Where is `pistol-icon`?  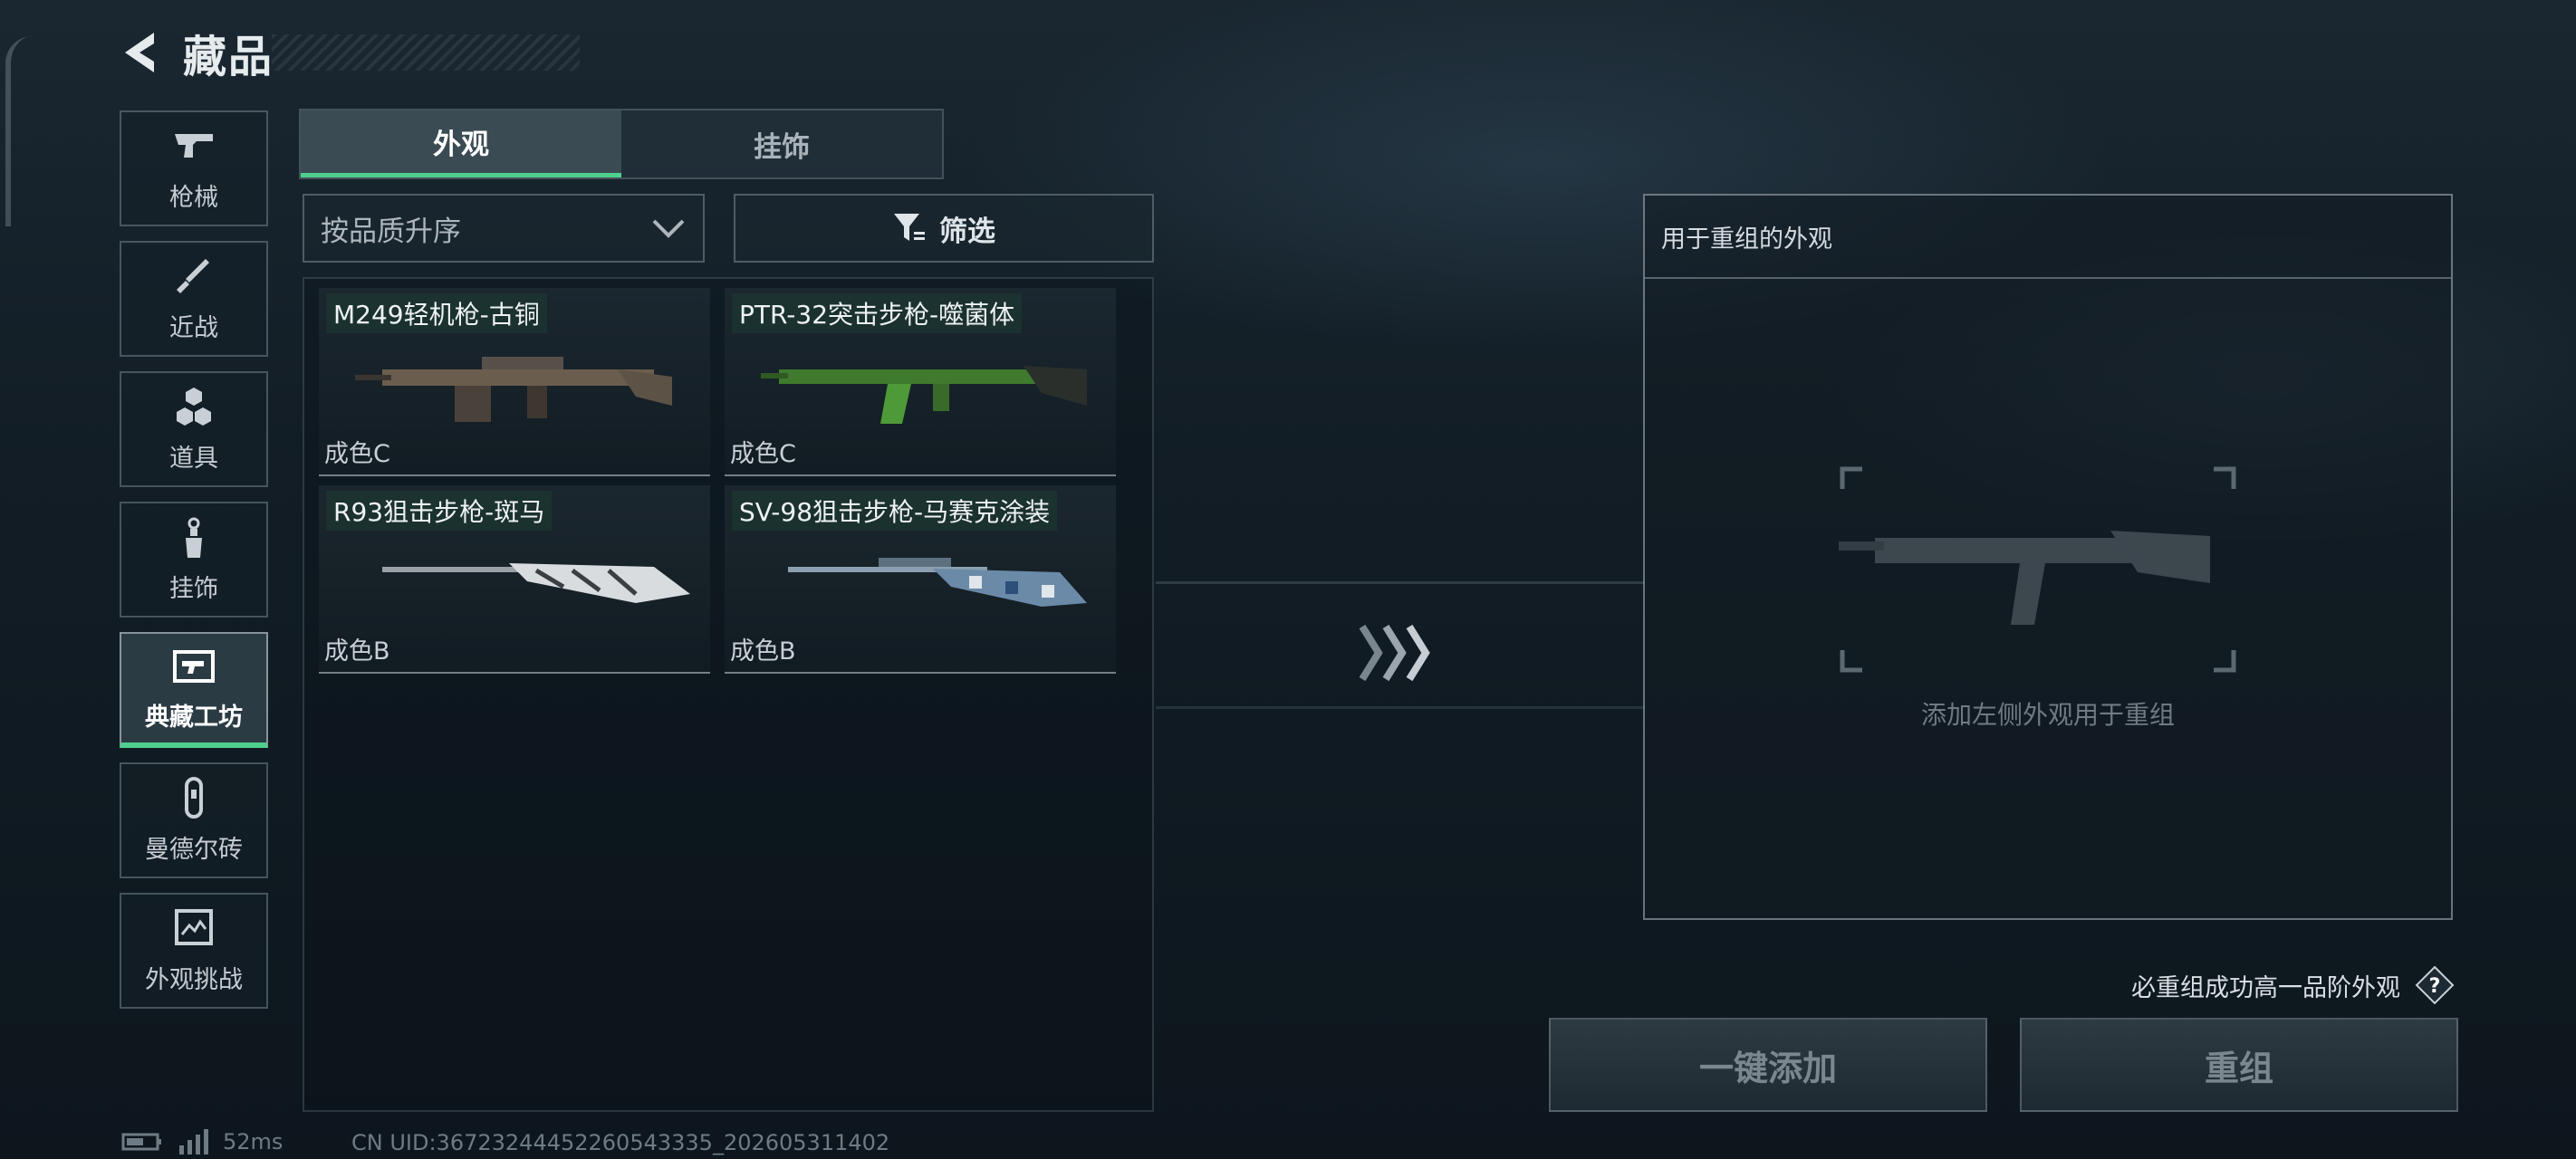 pistol-icon is located at coordinates (194, 146).